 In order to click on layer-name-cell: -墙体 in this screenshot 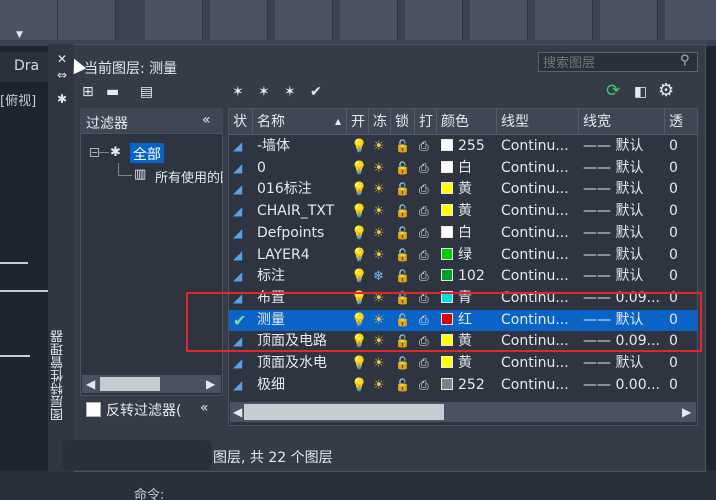, I will do `click(302, 146)`.